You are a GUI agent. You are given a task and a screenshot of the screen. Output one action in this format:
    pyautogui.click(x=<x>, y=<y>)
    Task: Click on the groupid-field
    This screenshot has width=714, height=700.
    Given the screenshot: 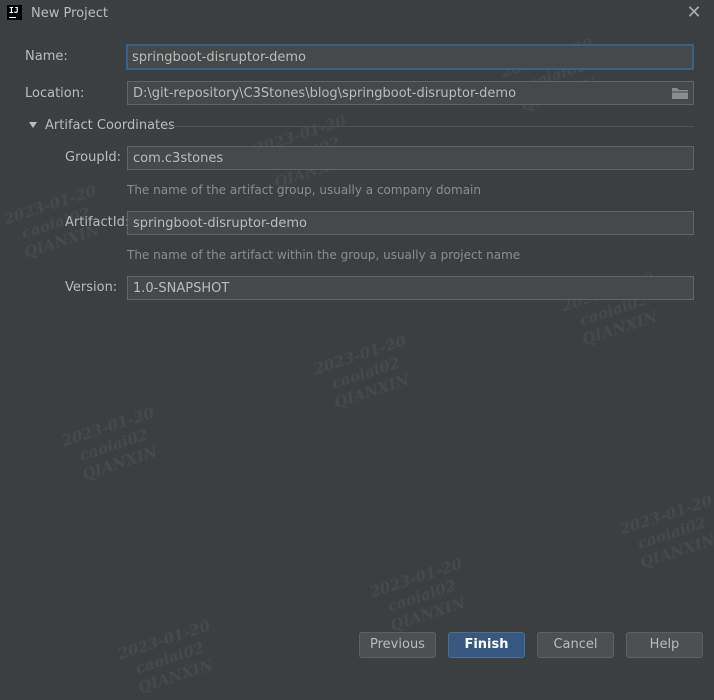 What is the action you would take?
    pyautogui.click(x=410, y=158)
    